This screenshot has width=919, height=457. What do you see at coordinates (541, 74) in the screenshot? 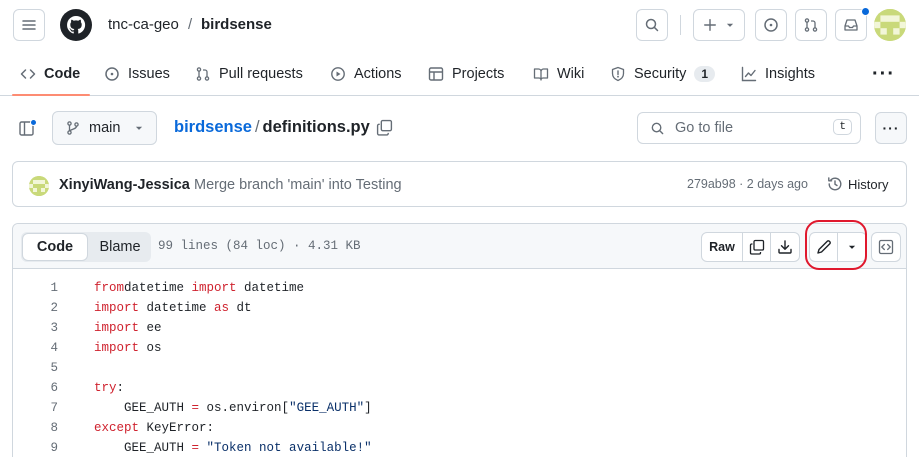
I see `book-icon` at bounding box center [541, 74].